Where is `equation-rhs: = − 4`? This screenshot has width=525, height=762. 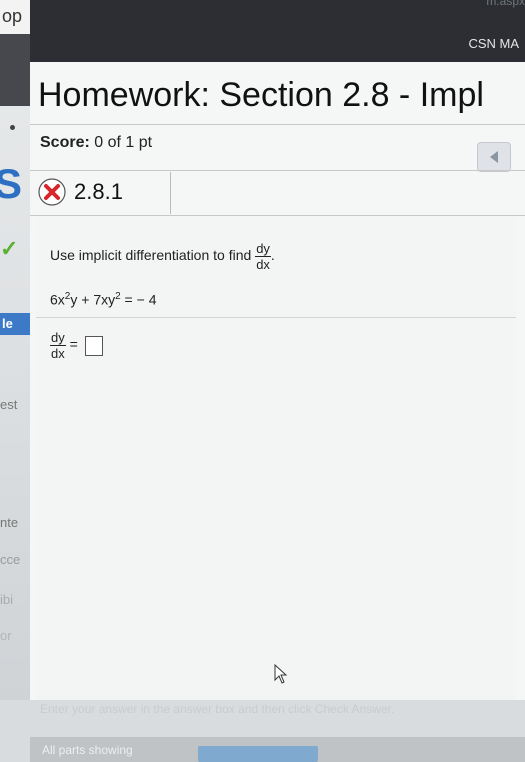
equation-rhs: = − 4 is located at coordinates (138, 299).